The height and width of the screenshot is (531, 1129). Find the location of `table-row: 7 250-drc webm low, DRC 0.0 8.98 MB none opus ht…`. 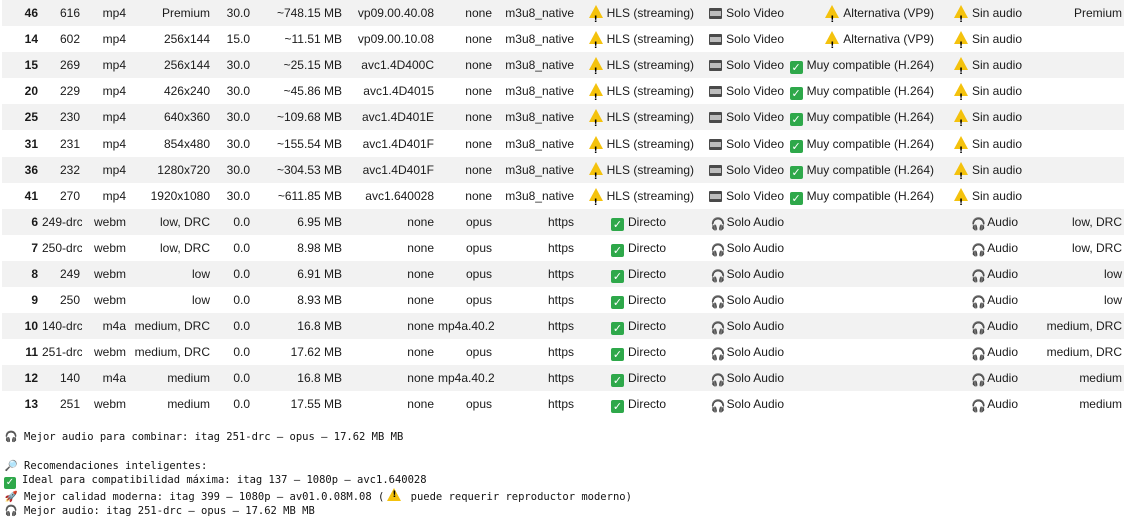

table-row: 7 250-drc webm low, DRC 0.0 8.98 MB none opus ht… is located at coordinates (563, 247).